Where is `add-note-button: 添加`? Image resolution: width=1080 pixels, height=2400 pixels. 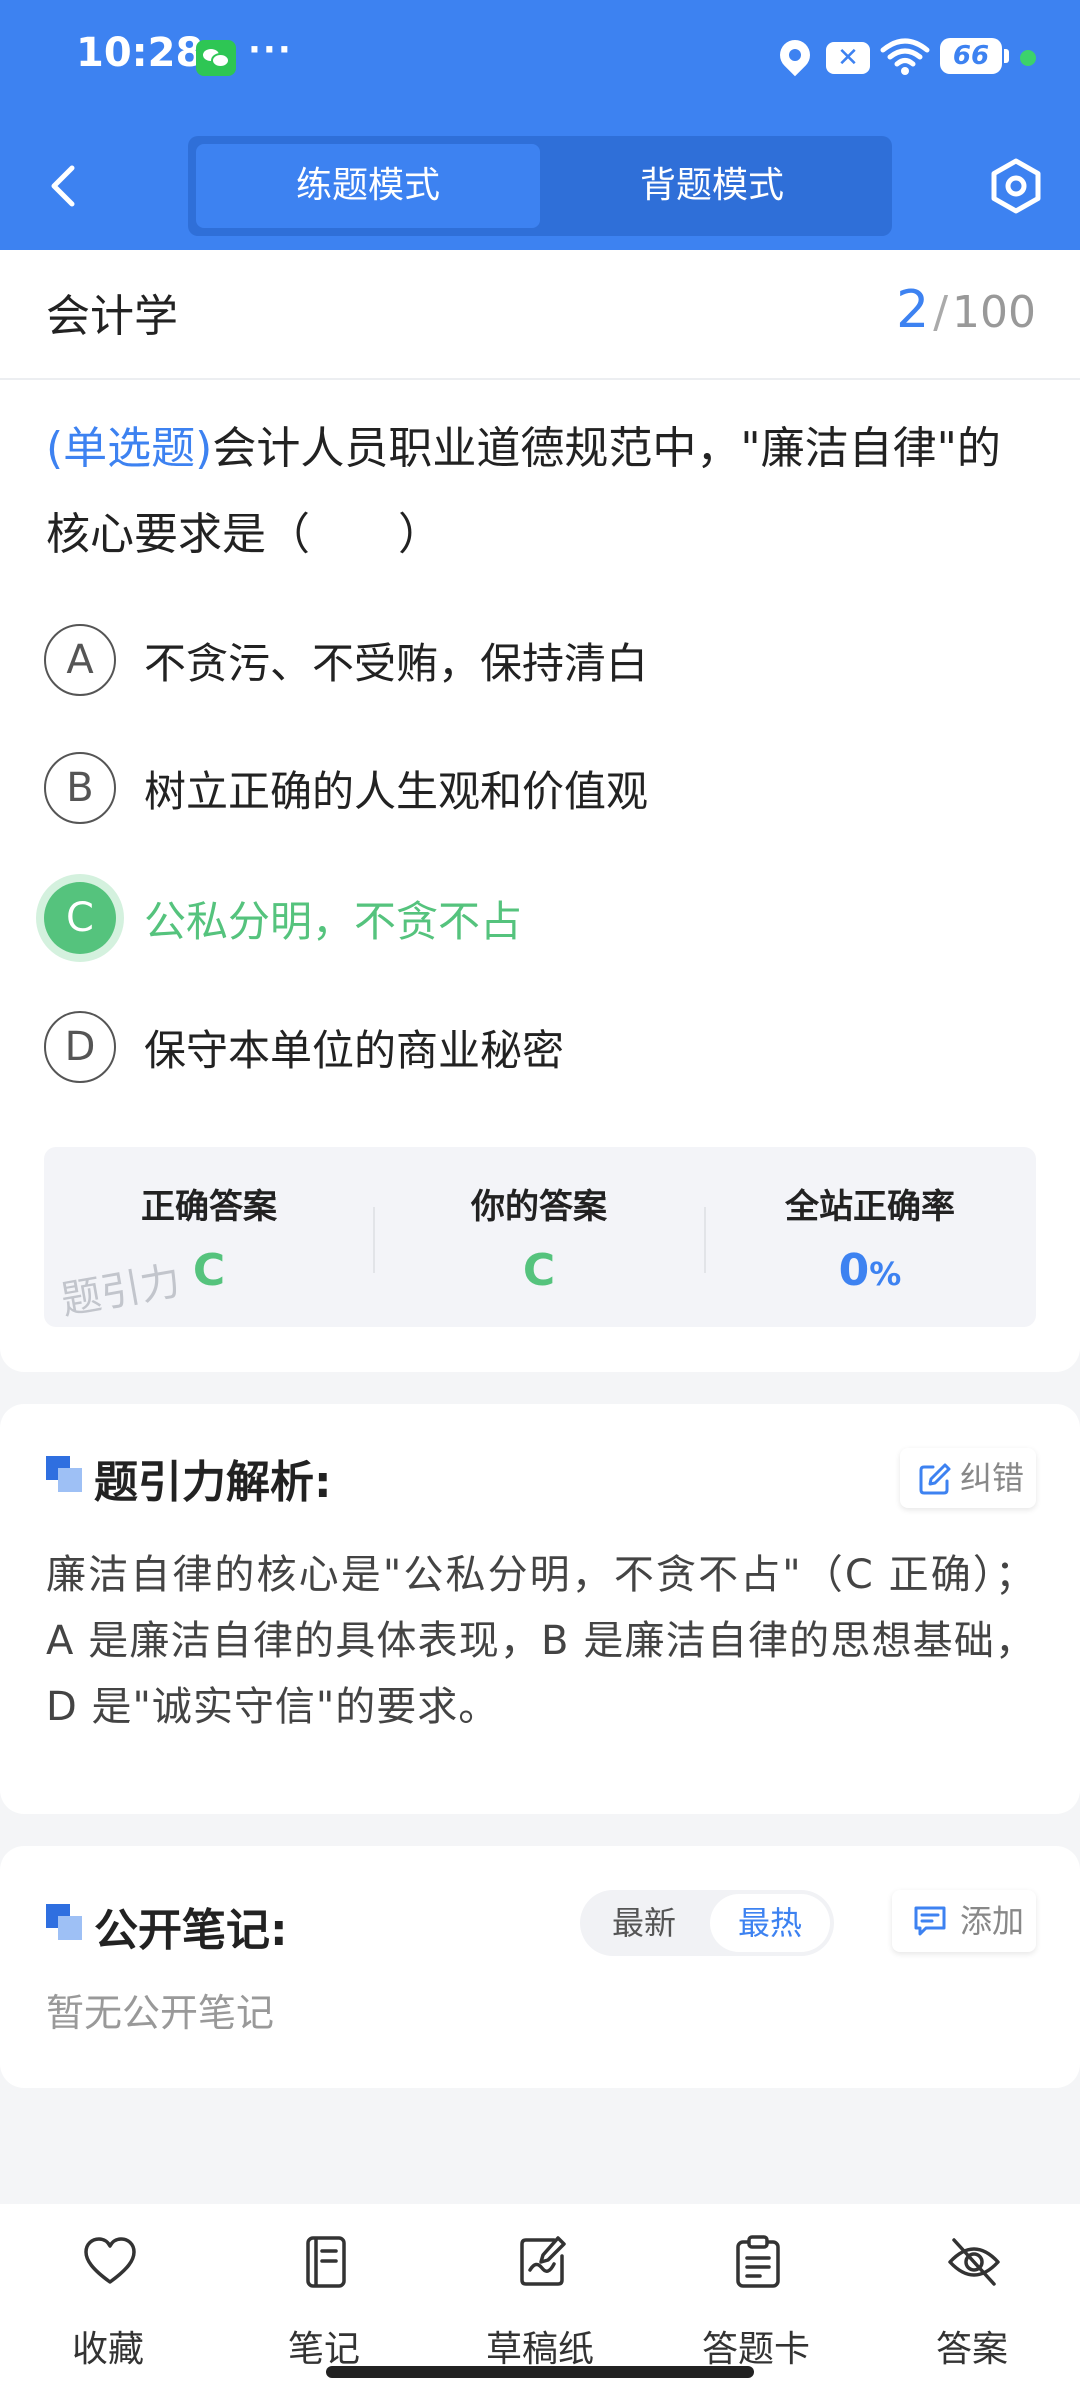 add-note-button: 添加 is located at coordinates (964, 1921).